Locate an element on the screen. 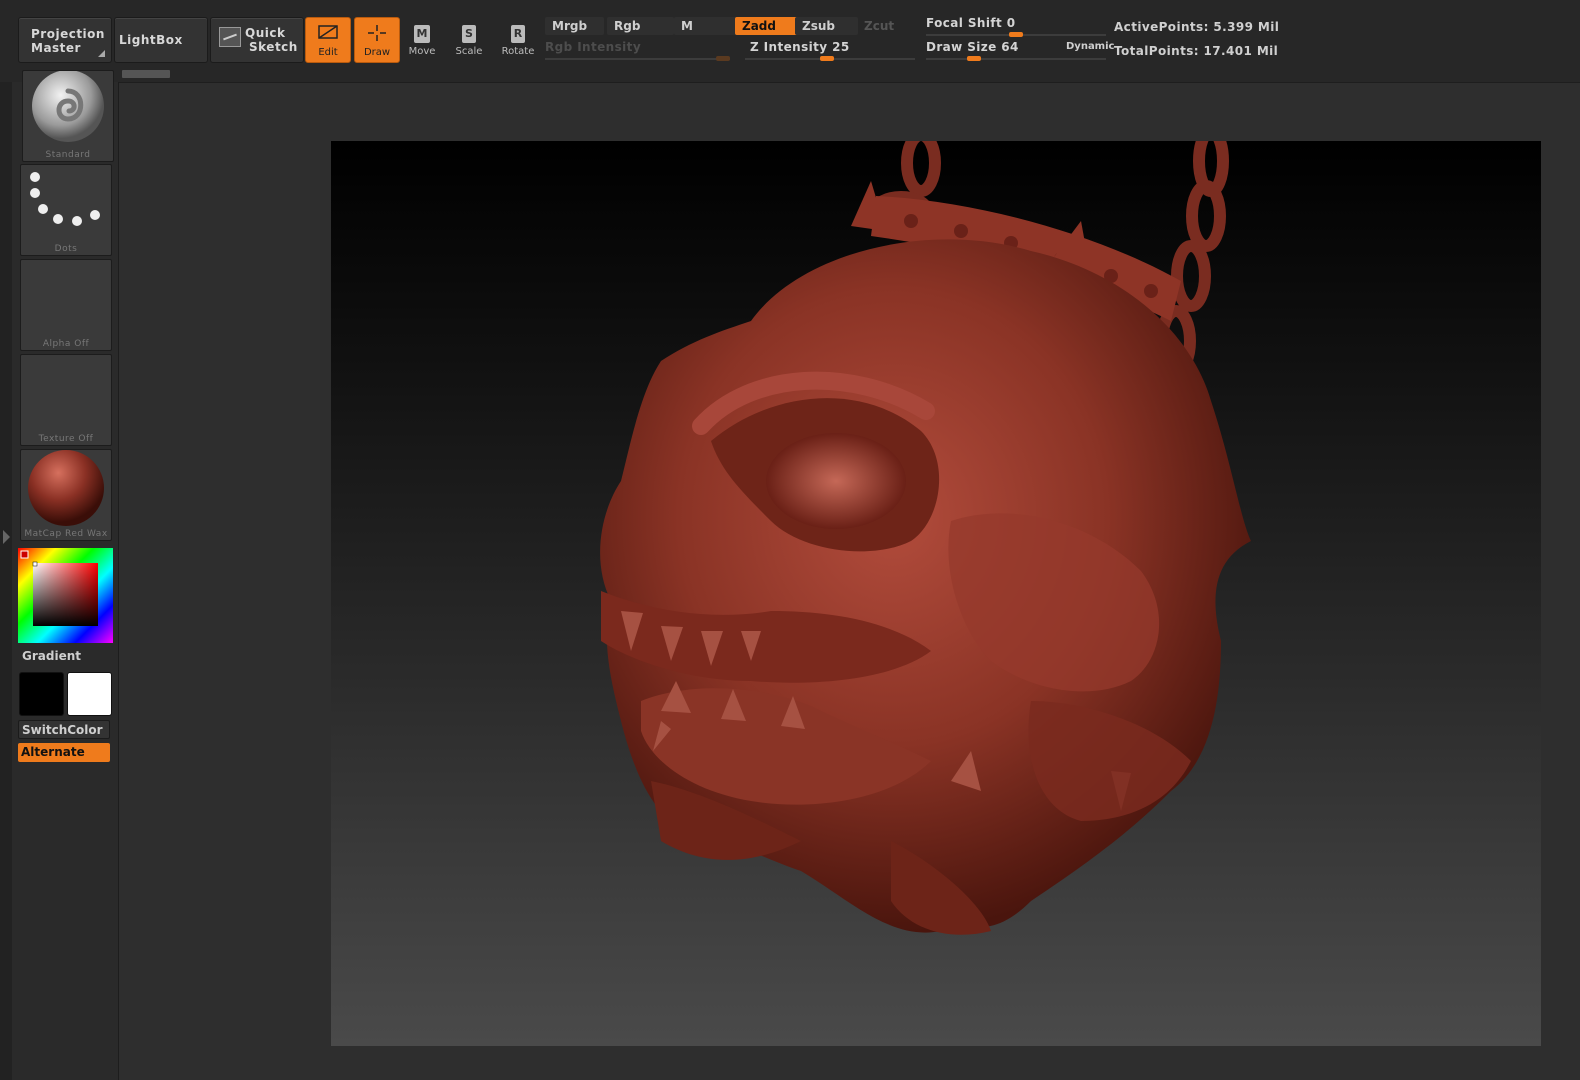 The height and width of the screenshot is (1080, 1580). zadd-button: Zadd is located at coordinates (767, 26).